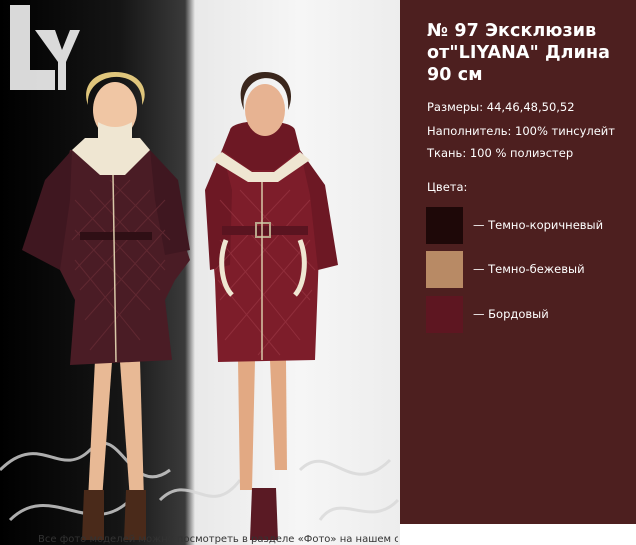  What do you see at coordinates (501, 107) in the screenshot?
I see `spec-sizes: Размеры: 44,46,48,50,52` at bounding box center [501, 107].